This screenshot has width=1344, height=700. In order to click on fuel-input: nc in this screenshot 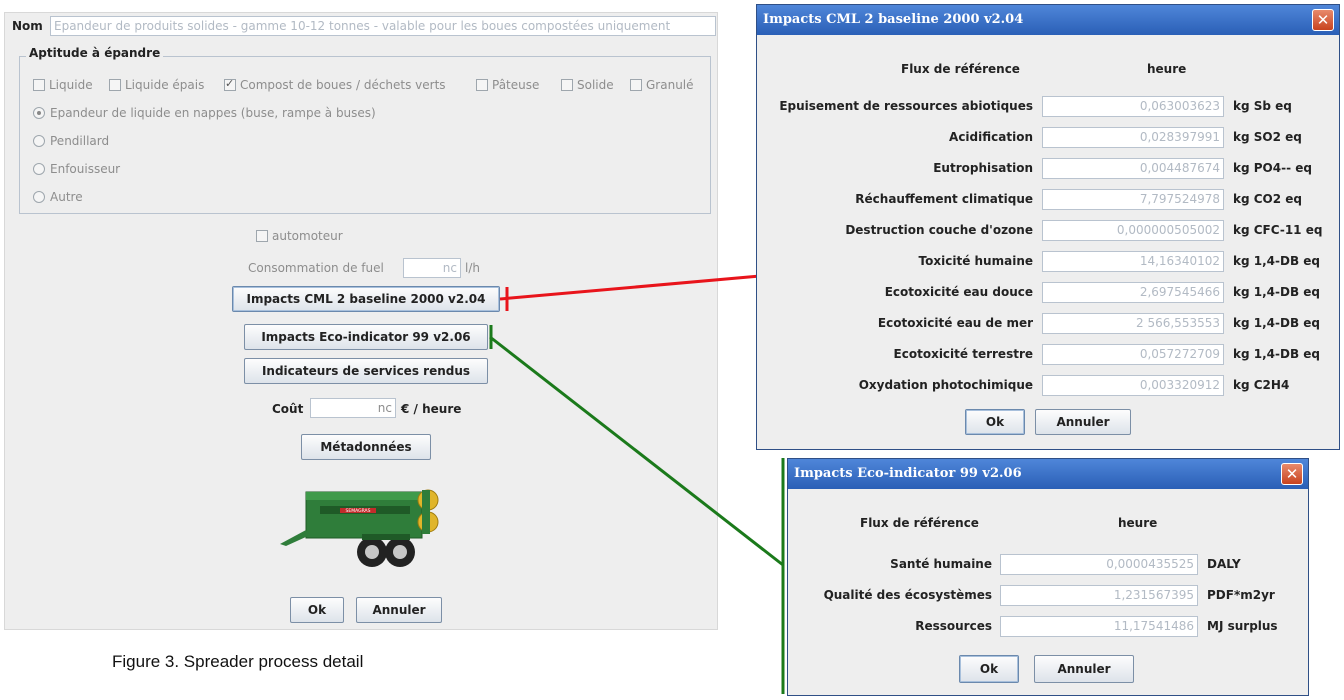, I will do `click(432, 268)`.